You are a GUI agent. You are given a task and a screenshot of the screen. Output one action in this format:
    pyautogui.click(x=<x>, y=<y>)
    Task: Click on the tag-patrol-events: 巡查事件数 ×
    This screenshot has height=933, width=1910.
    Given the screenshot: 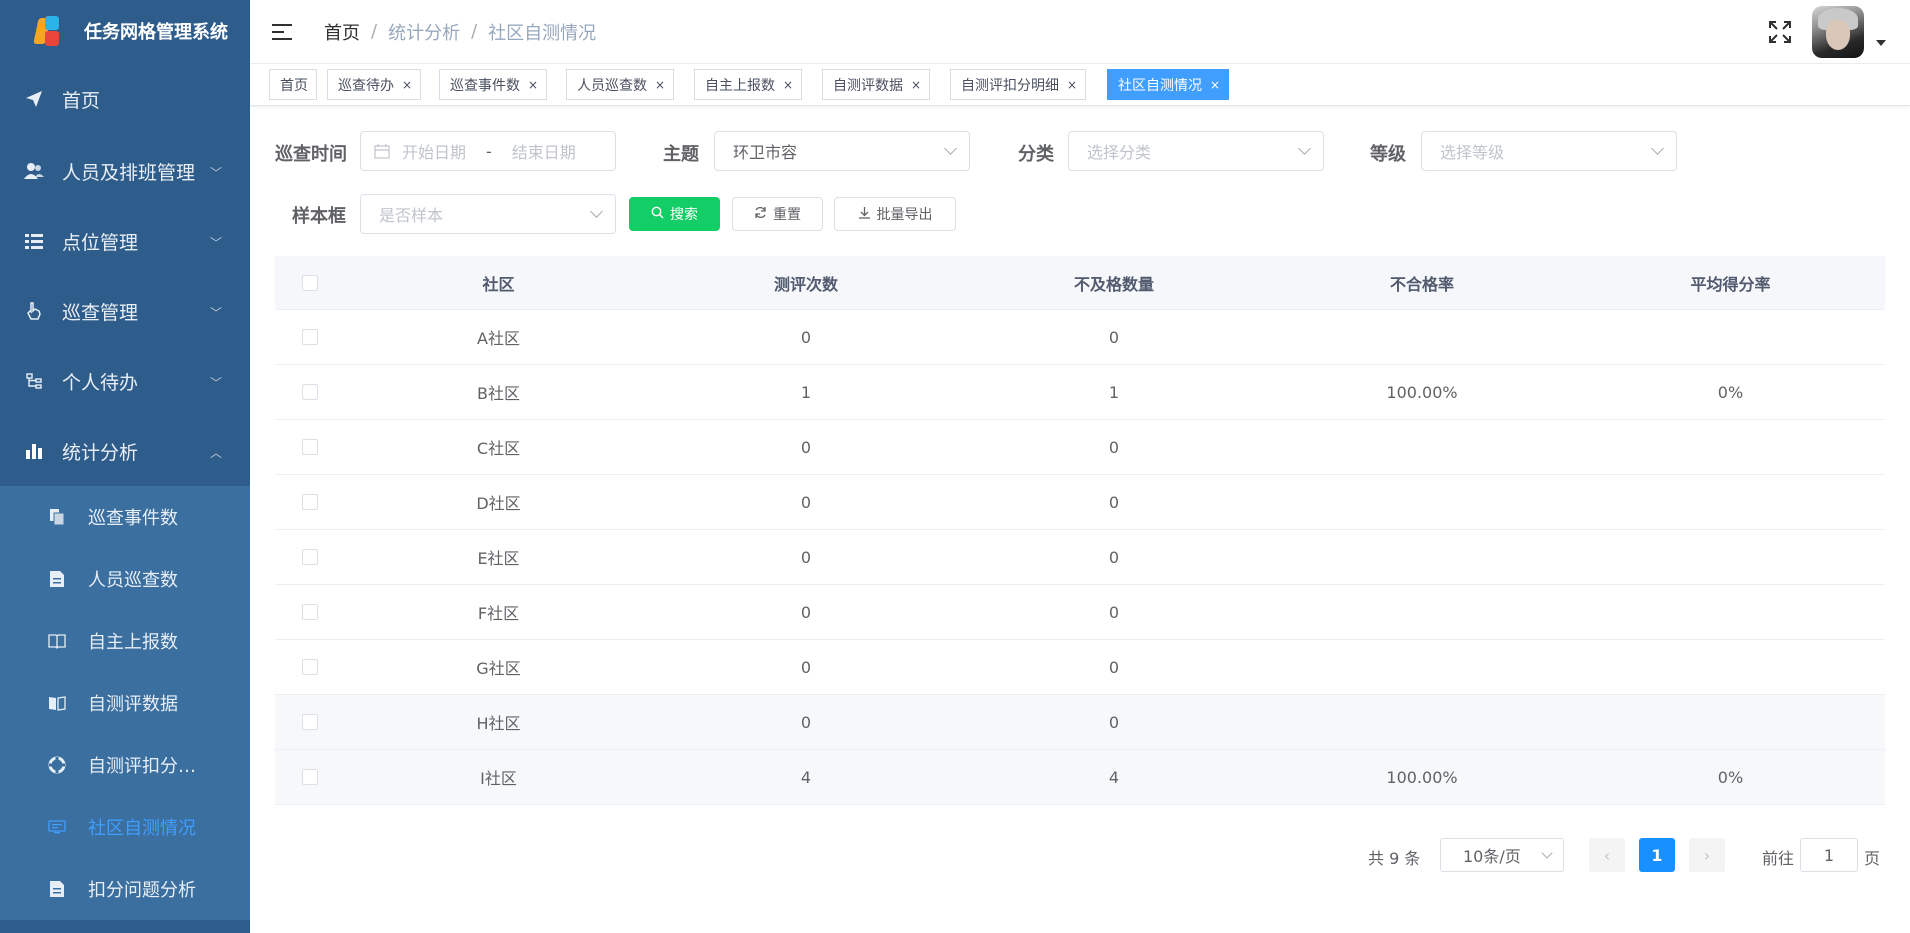 What is the action you would take?
    pyautogui.click(x=493, y=84)
    